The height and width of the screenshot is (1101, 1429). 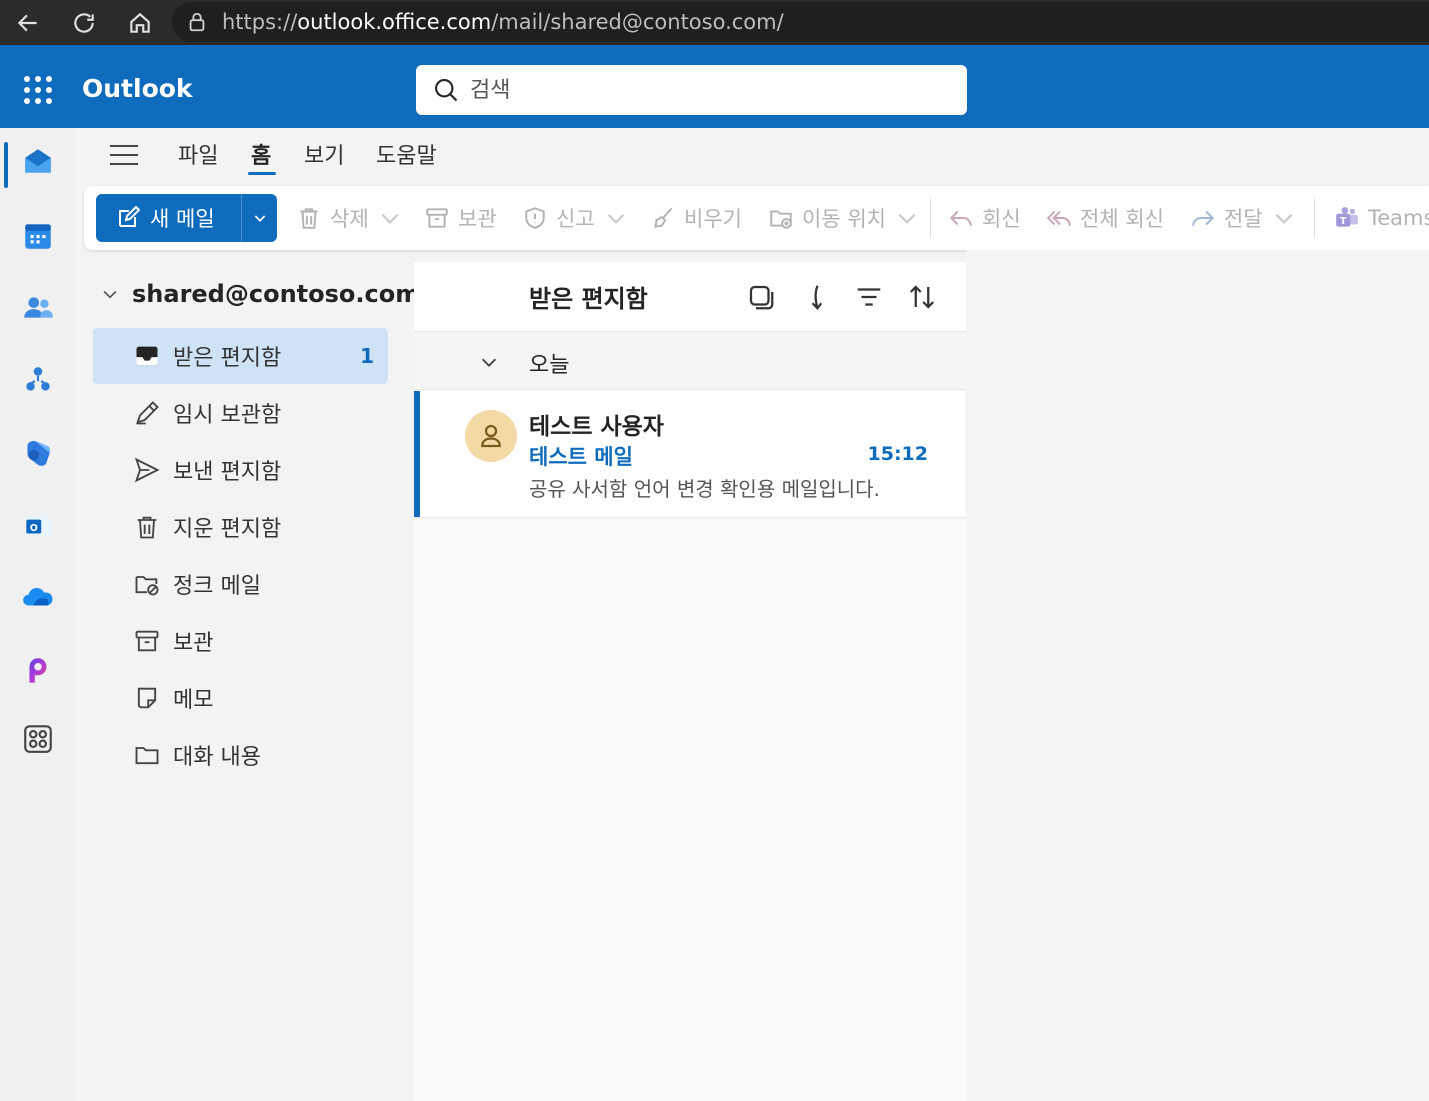 I want to click on jump-to-button, so click(x=815, y=297).